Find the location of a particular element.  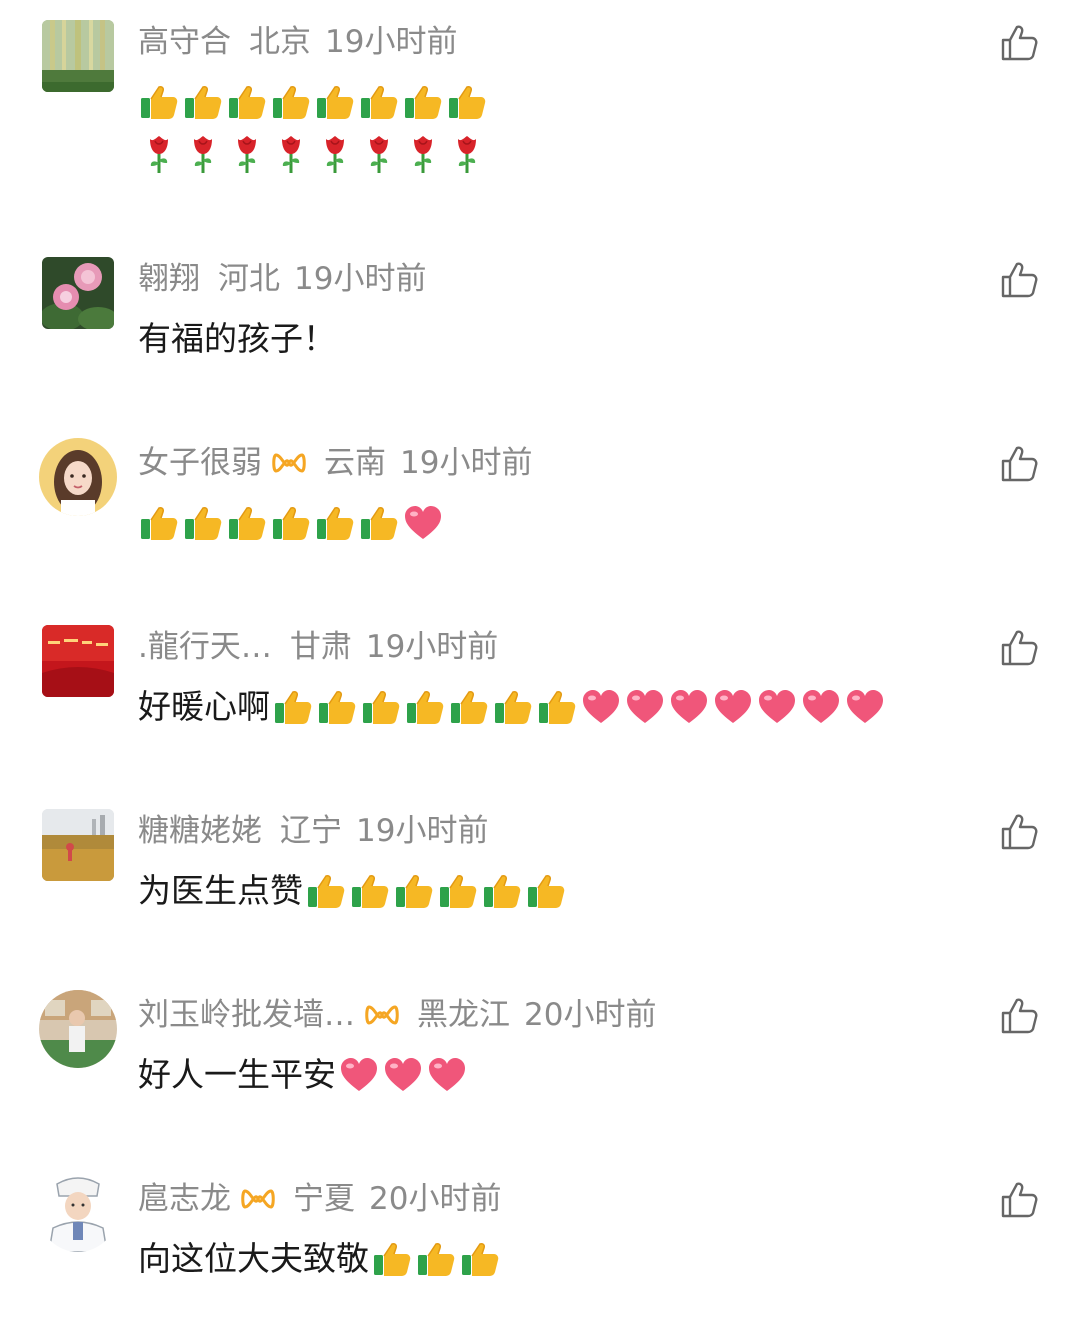

emoji-line: 为医生点赞 is located at coordinates (353, 891).